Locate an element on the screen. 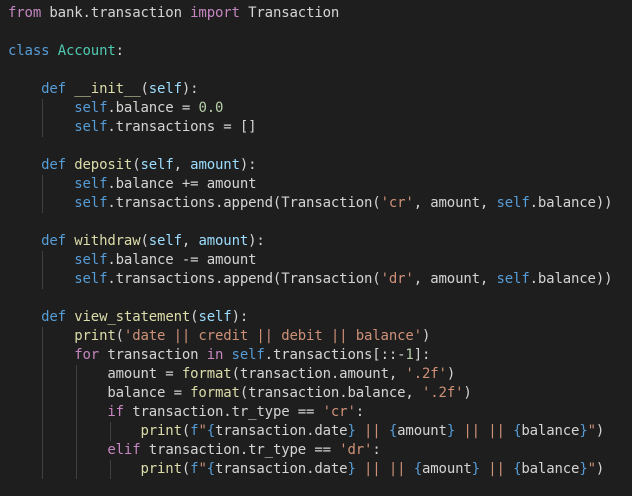 The width and height of the screenshot is (632, 496). code-token: class is located at coordinates (29, 51).